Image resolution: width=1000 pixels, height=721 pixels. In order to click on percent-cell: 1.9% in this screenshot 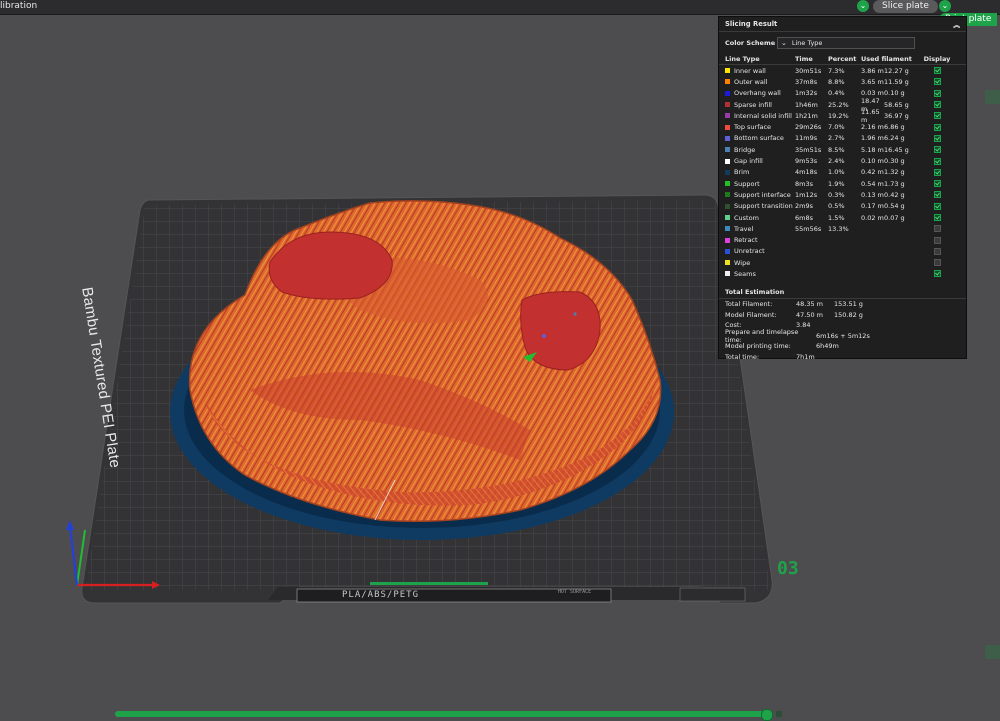, I will do `click(836, 183)`.